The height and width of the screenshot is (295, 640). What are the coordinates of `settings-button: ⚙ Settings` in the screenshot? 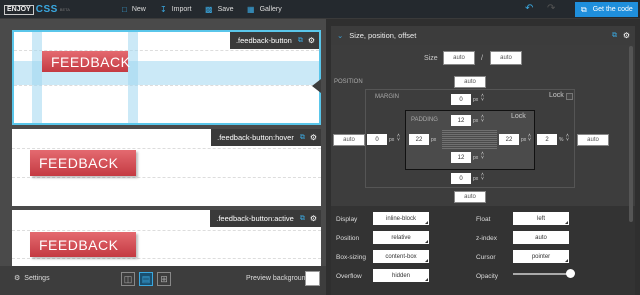 It's located at (32, 278).